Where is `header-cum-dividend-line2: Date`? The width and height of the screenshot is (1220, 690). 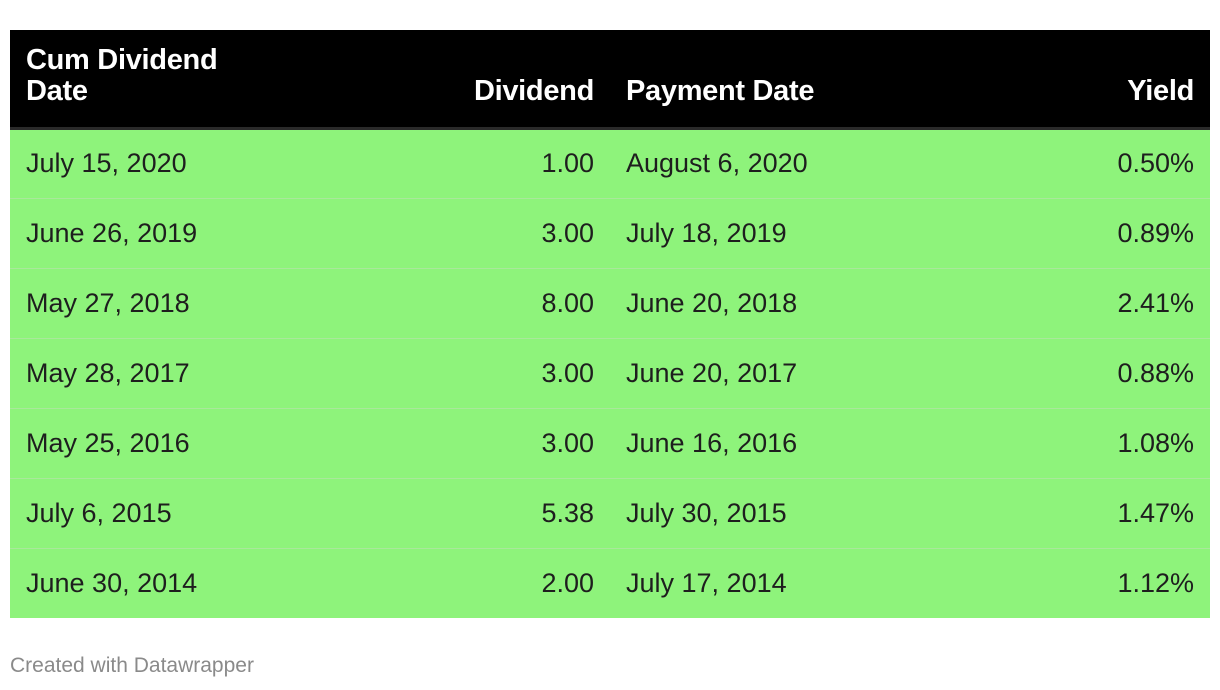
header-cum-dividend-line2: Date is located at coordinates (57, 90).